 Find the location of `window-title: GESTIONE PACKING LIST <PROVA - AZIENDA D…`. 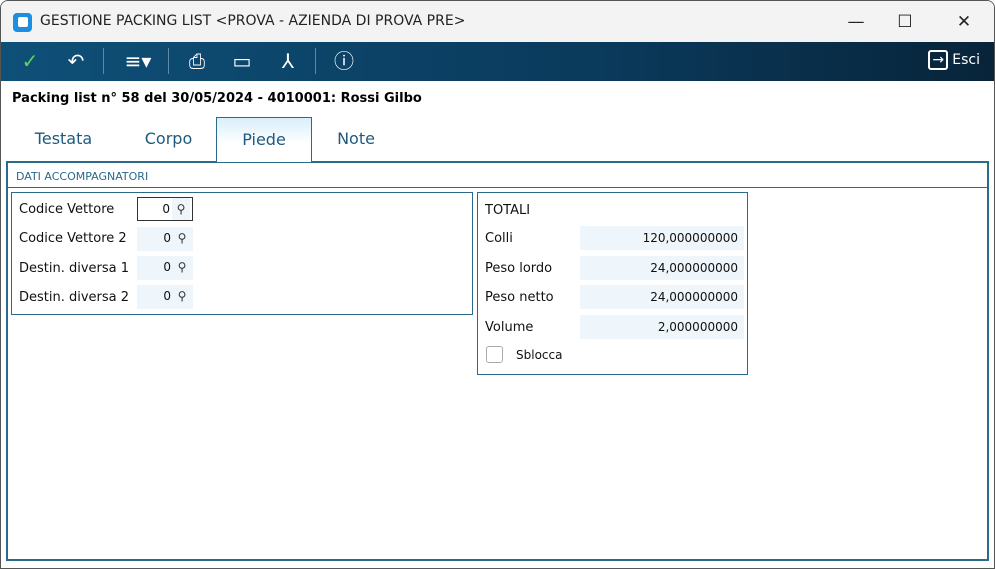

window-title: GESTIONE PACKING LIST <PROVA - AZIENDA D… is located at coordinates (253, 21).